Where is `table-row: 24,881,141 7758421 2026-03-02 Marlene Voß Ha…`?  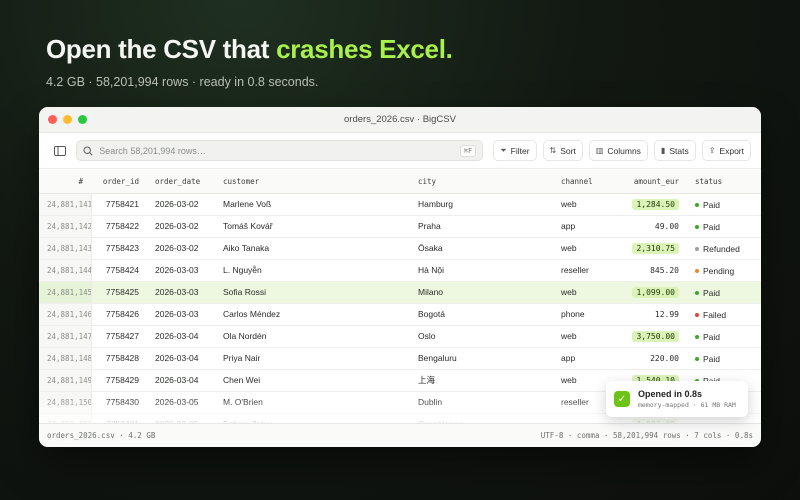 table-row: 24,881,141 7758421 2026-03-02 Marlene Voß Ha… is located at coordinates (400, 204).